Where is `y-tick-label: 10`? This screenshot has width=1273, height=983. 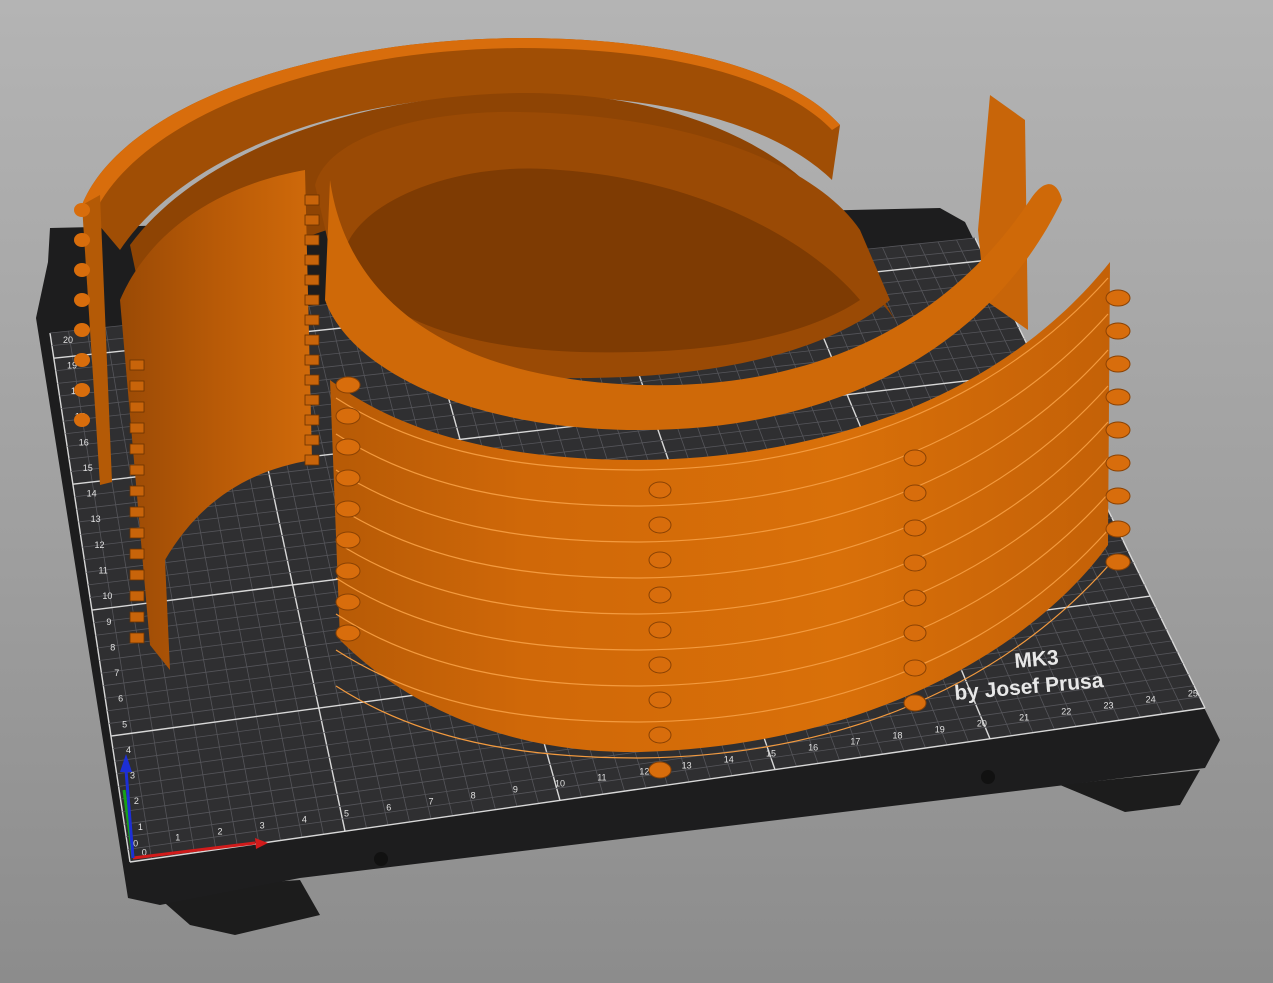 y-tick-label: 10 is located at coordinates (107, 596).